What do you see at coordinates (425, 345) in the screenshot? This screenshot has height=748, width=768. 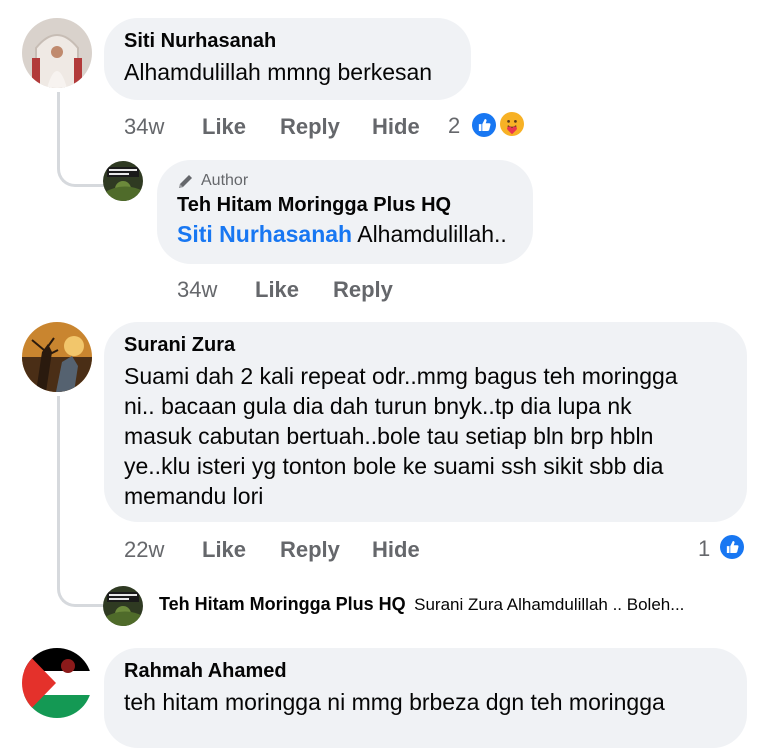 I see `comment-author: Surani Zura` at bounding box center [425, 345].